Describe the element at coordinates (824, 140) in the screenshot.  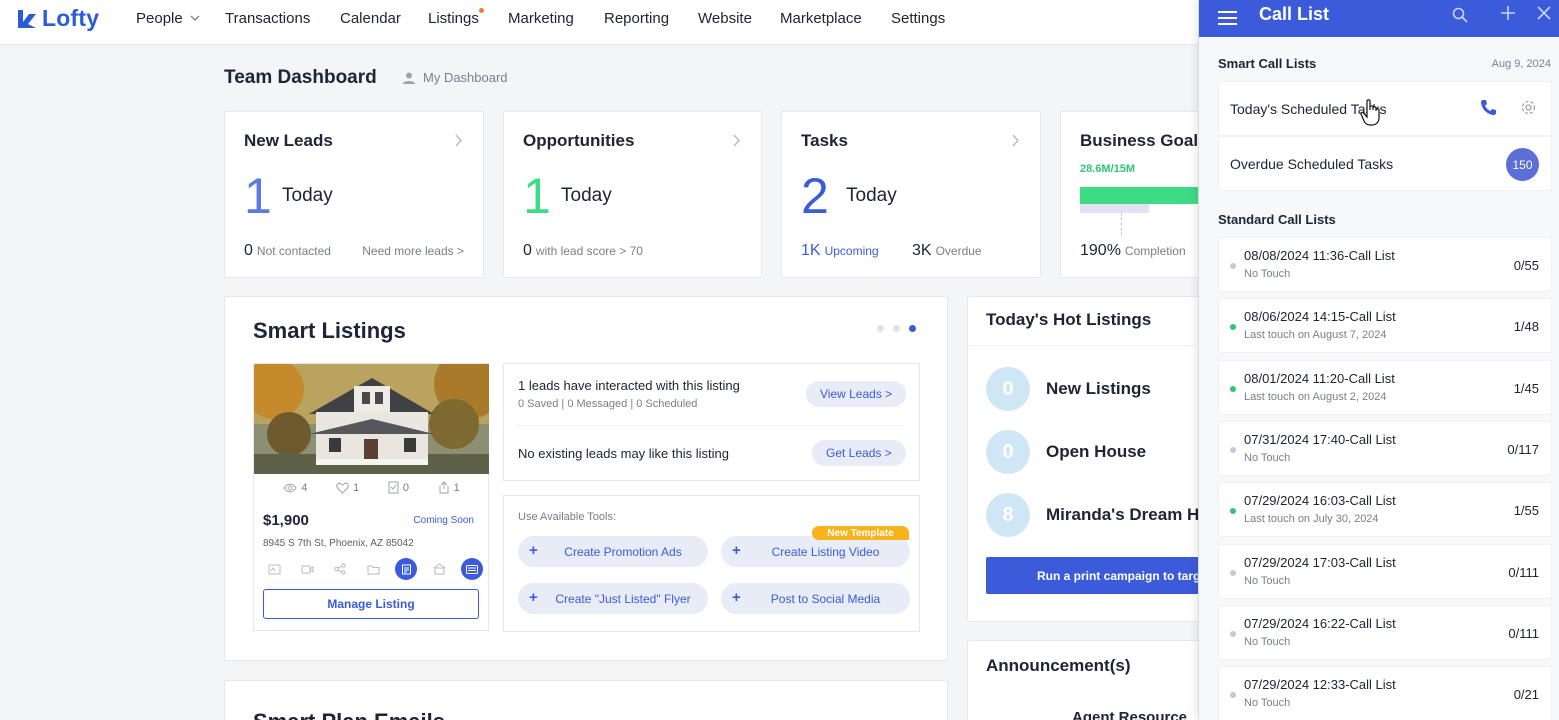
I see `tasks-title: Tasks` at that location.